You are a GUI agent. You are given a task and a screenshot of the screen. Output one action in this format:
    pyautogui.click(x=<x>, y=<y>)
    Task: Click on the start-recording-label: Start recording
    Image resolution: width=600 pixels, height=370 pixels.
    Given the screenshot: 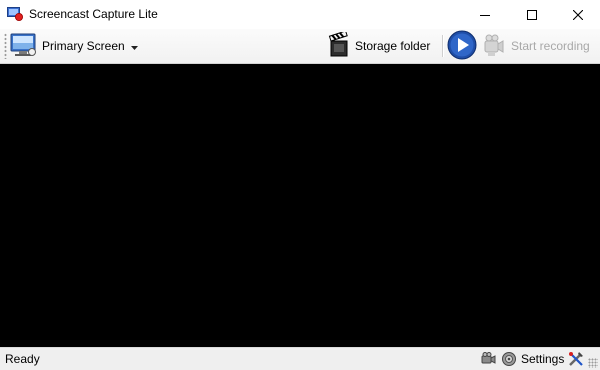 What is the action you would take?
    pyautogui.click(x=550, y=46)
    